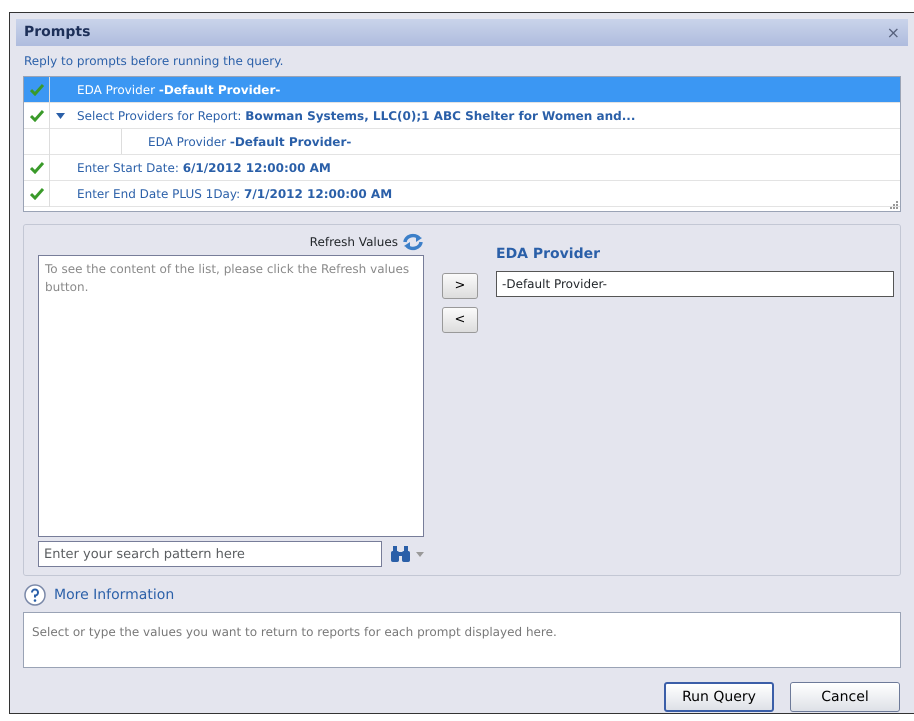 The width and height of the screenshot is (914, 721). What do you see at coordinates (462, 142) in the screenshot?
I see `prompt-row: EDA Provider -Default Provider-` at bounding box center [462, 142].